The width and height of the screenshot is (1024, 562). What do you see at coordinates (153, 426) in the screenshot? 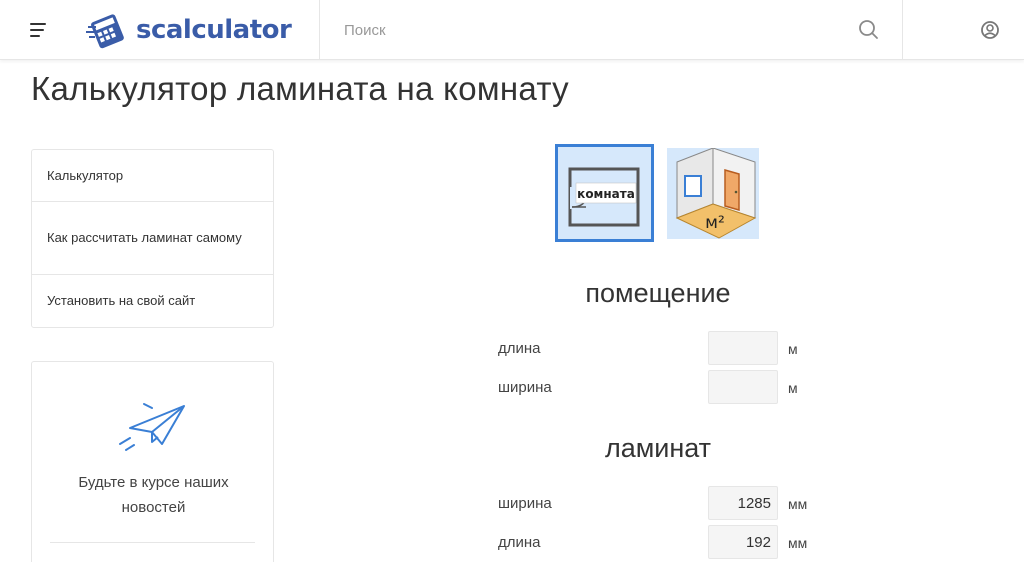
I see `paper-plane-icon` at bounding box center [153, 426].